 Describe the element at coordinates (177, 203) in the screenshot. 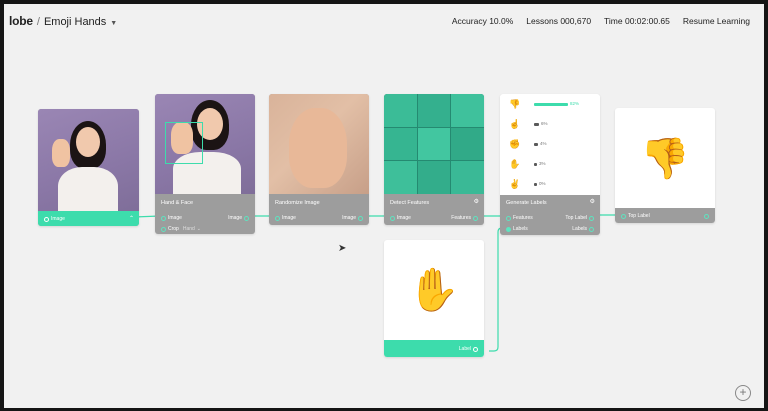

I see `node-title: Hand & Face` at that location.